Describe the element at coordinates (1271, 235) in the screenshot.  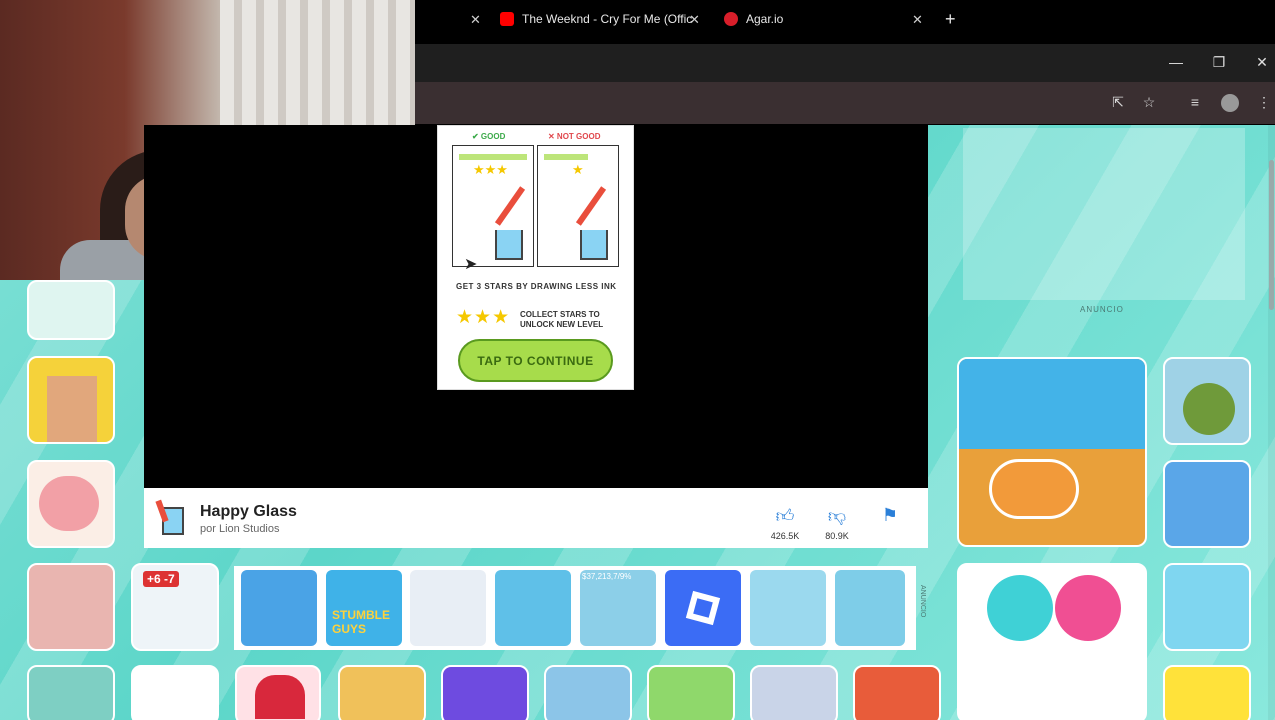
I see `scrollbar-thumb` at that location.